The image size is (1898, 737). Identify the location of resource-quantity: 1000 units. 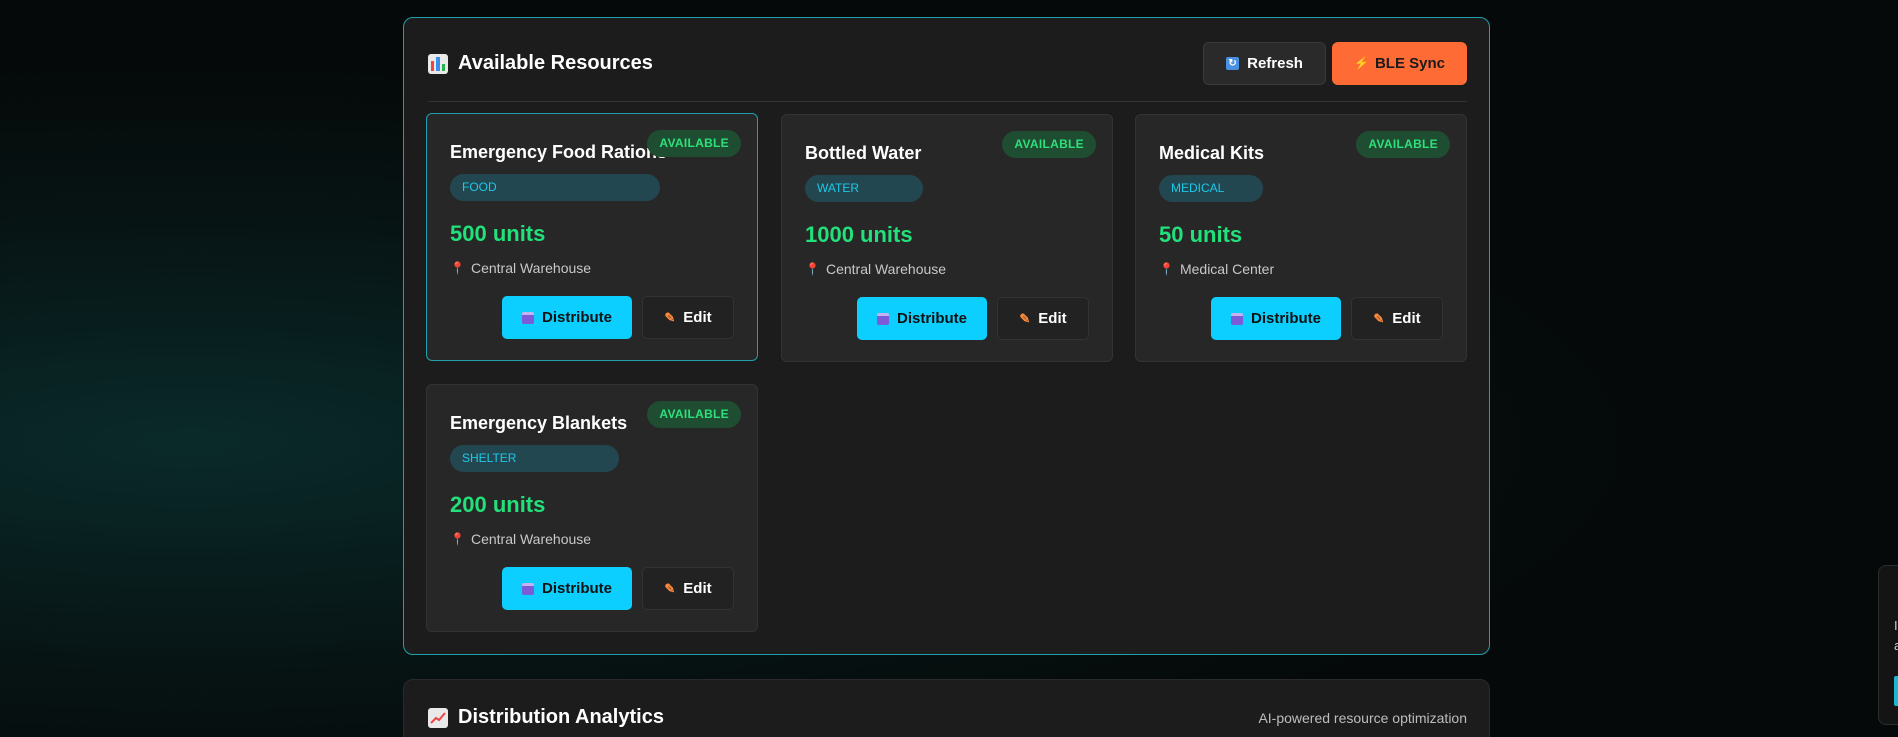
(859, 234).